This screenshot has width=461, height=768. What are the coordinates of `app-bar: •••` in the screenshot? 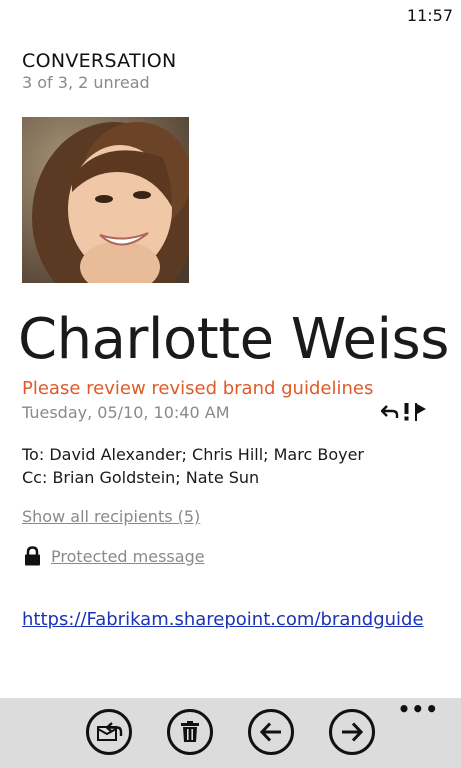 It's located at (230, 733).